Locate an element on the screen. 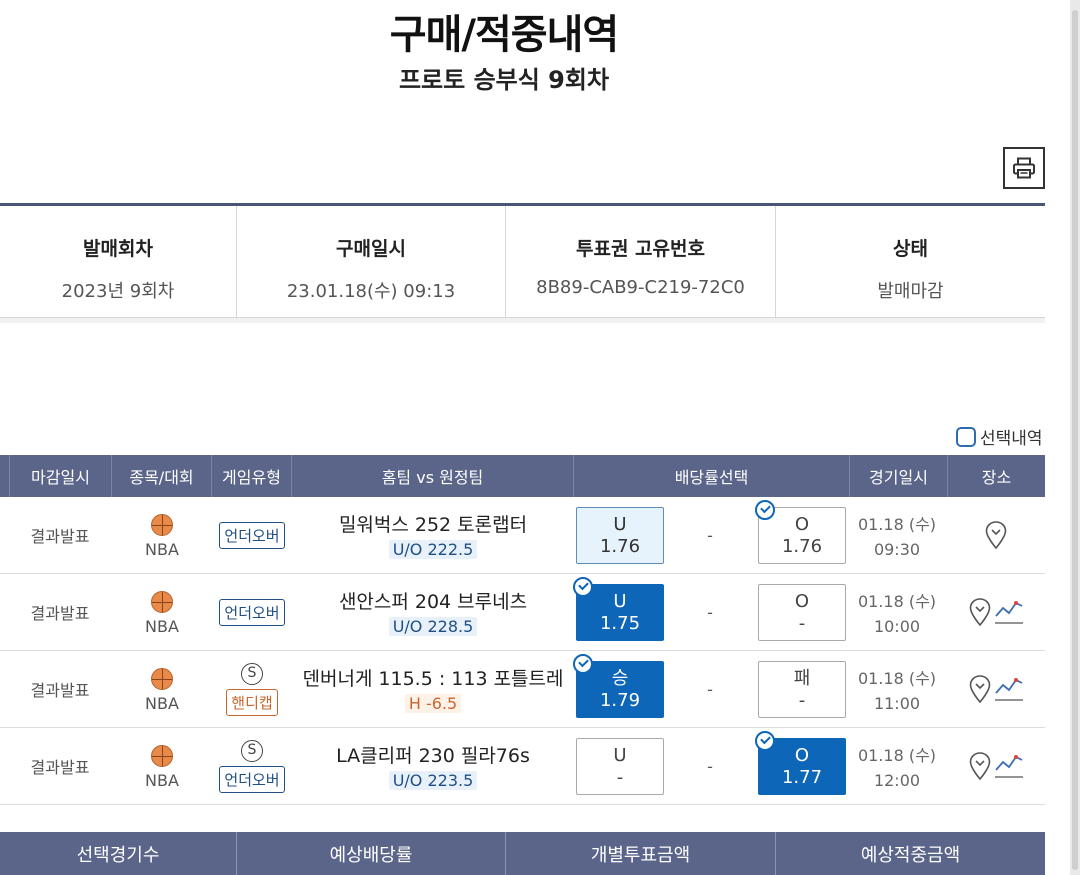 This screenshot has width=1080, height=875. game-date-cell: 01.18 (수) 11:00 is located at coordinates (897, 689).